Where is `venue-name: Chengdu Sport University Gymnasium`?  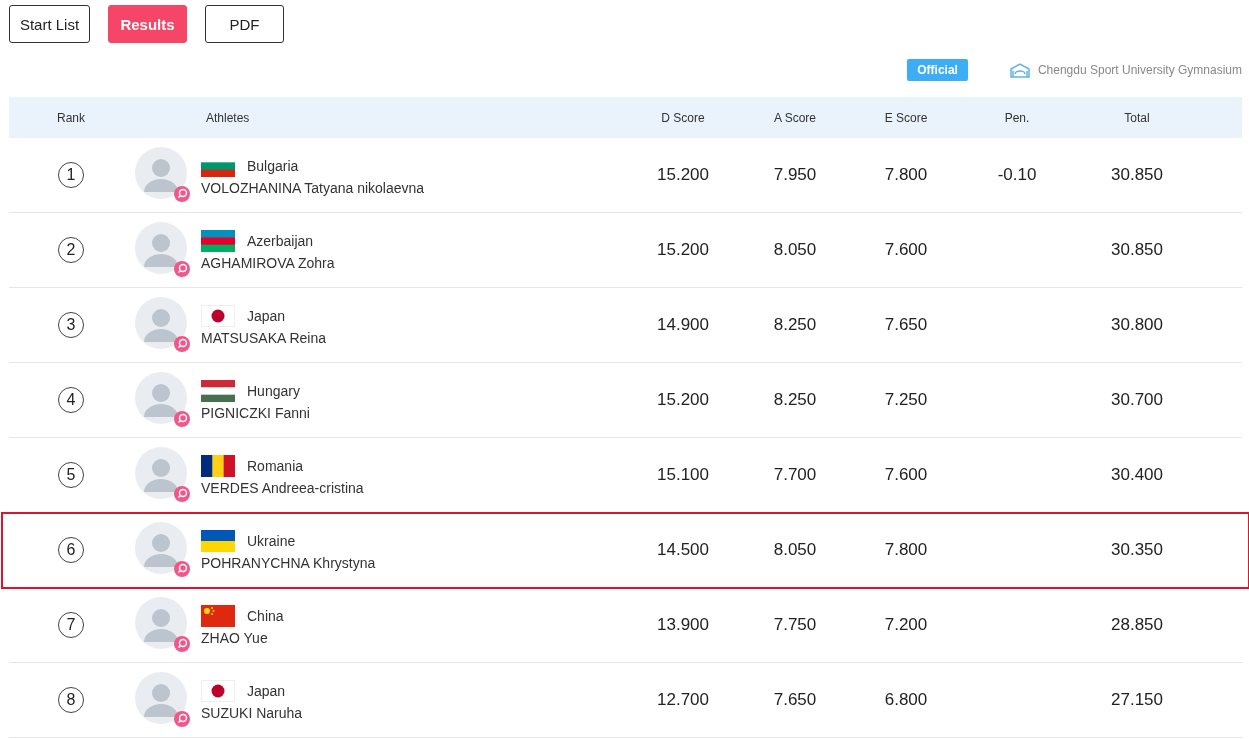
venue-name: Chengdu Sport University Gymnasium is located at coordinates (1139, 69).